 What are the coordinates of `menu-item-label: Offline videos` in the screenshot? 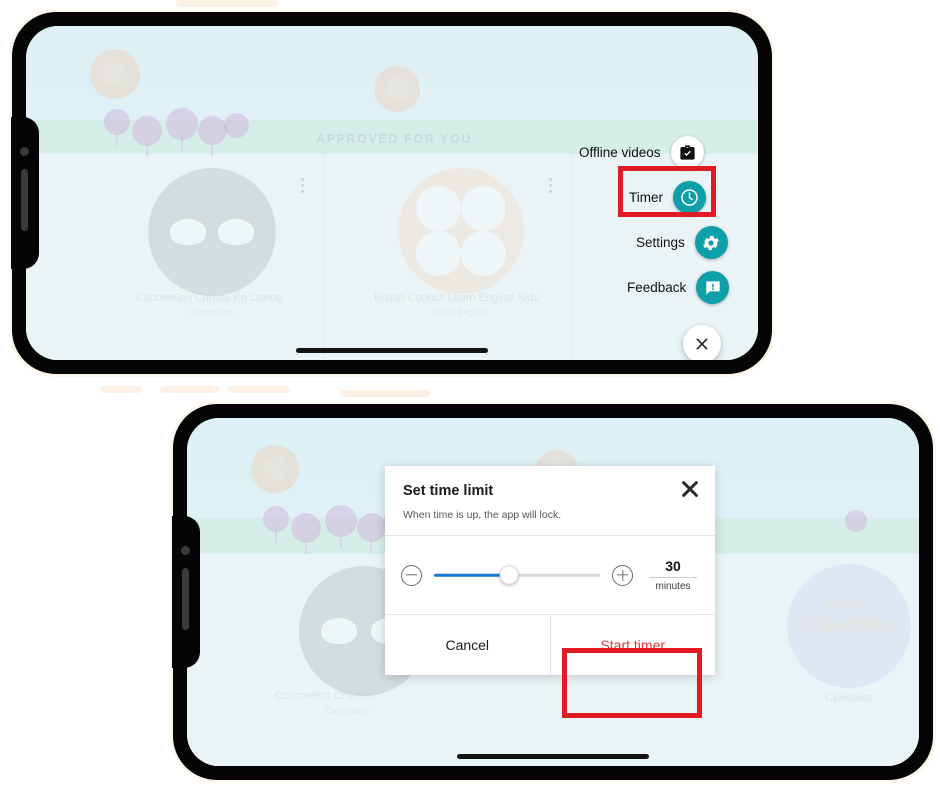 It's located at (620, 152).